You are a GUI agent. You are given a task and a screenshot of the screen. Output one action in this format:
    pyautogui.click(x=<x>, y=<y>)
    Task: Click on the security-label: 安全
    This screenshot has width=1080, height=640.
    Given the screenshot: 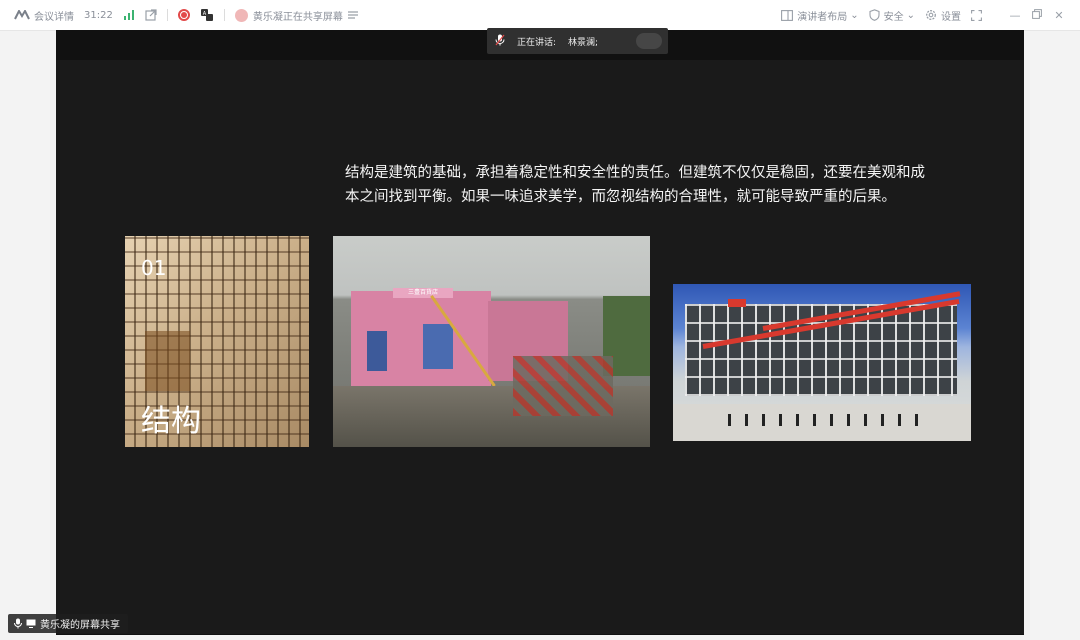 What is the action you would take?
    pyautogui.click(x=893, y=17)
    